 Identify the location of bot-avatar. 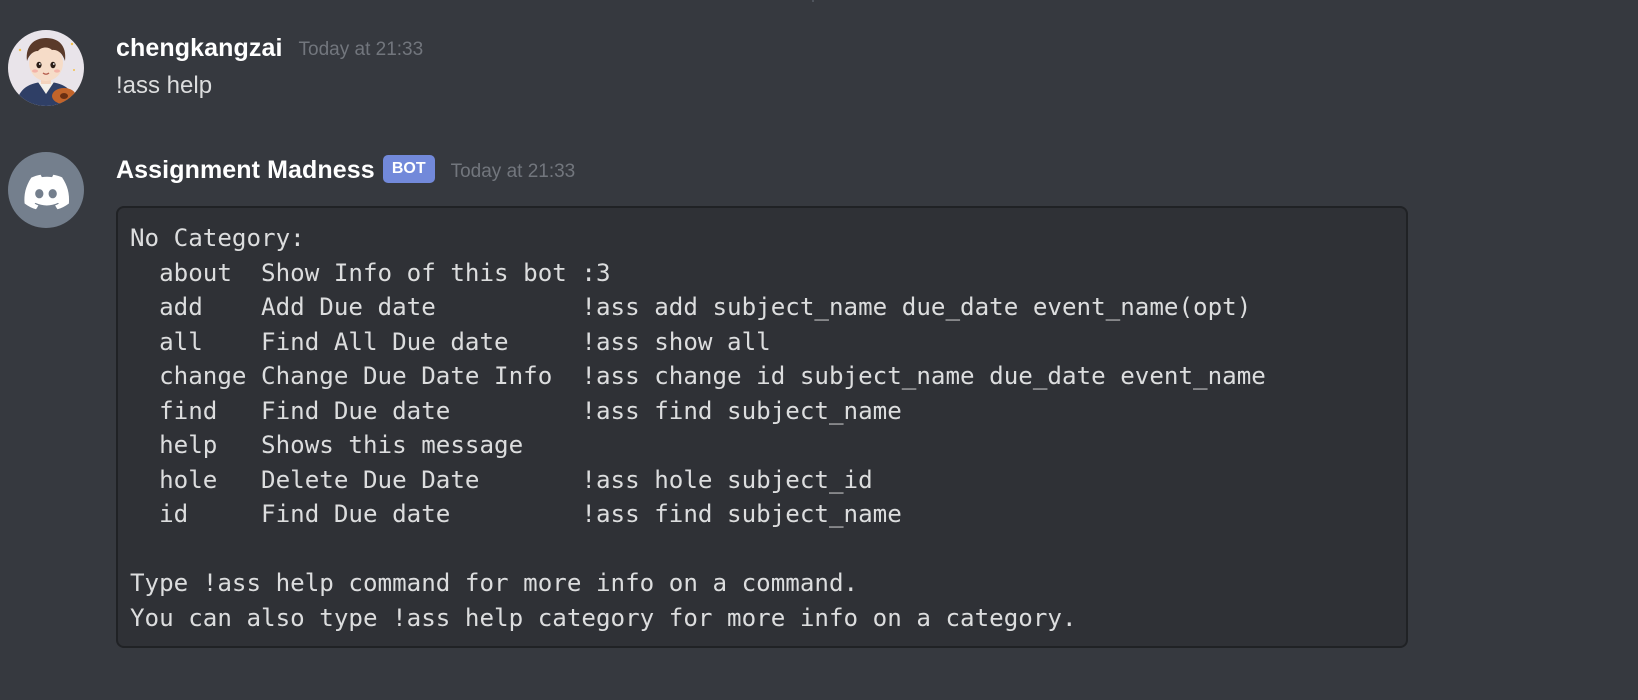
(46, 190).